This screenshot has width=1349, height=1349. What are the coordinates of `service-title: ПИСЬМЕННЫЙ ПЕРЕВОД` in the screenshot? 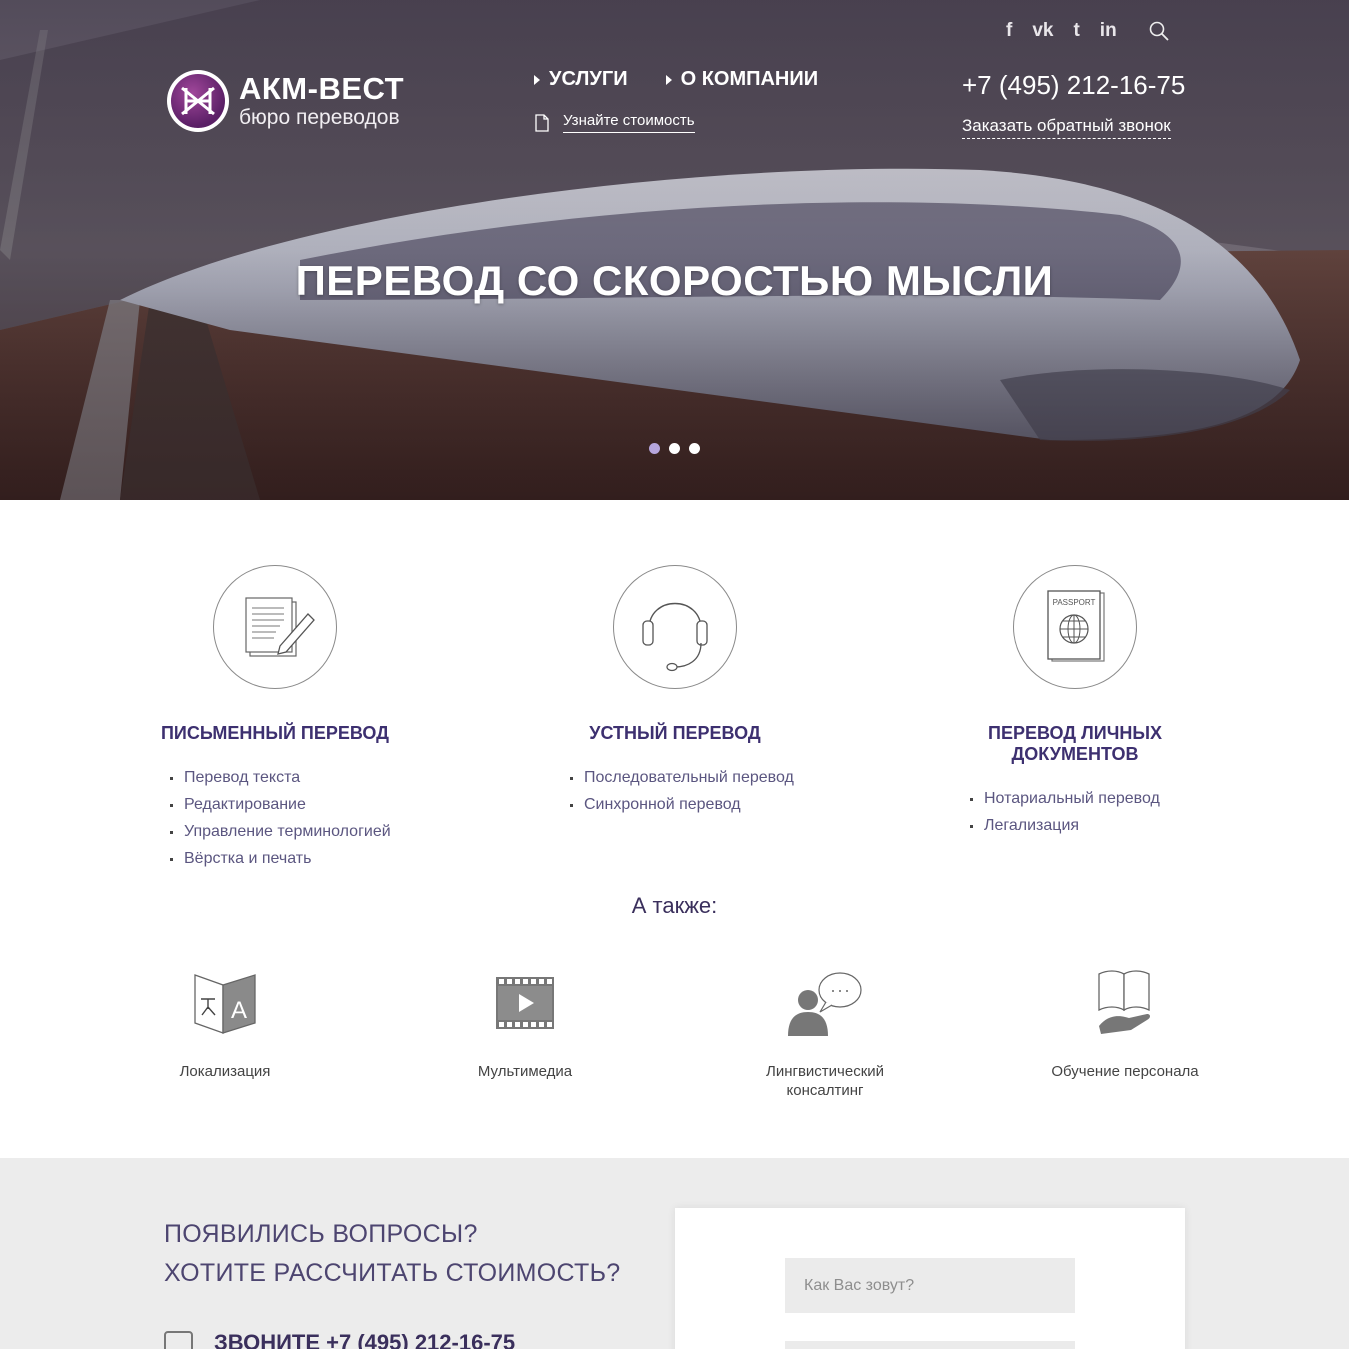 It's located at (274, 733).